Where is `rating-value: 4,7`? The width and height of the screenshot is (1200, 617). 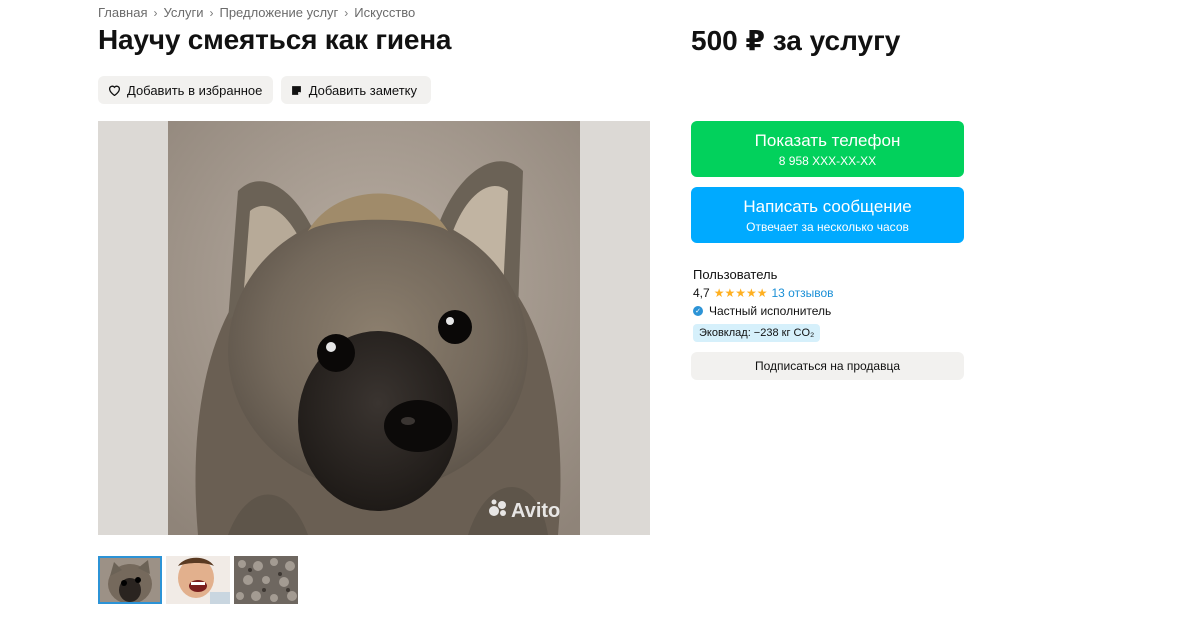 rating-value: 4,7 is located at coordinates (701, 293).